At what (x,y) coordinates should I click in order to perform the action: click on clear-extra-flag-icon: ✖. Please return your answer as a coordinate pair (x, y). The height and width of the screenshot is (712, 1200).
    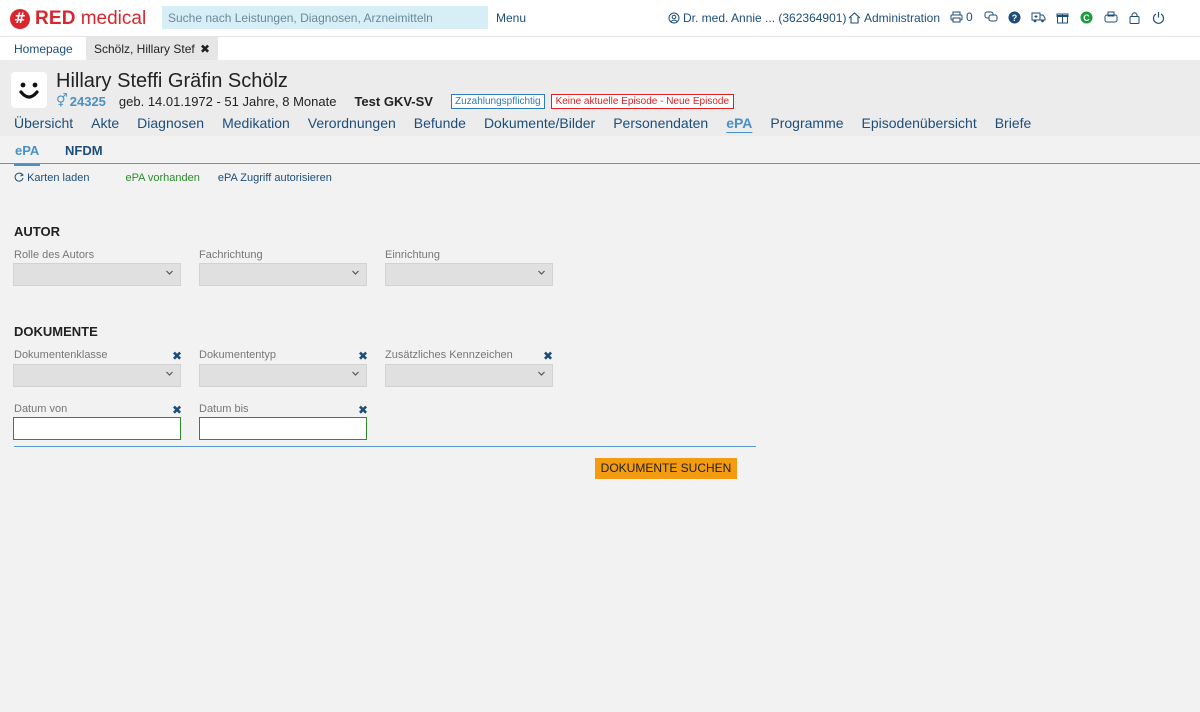
    Looking at the image, I should click on (548, 356).